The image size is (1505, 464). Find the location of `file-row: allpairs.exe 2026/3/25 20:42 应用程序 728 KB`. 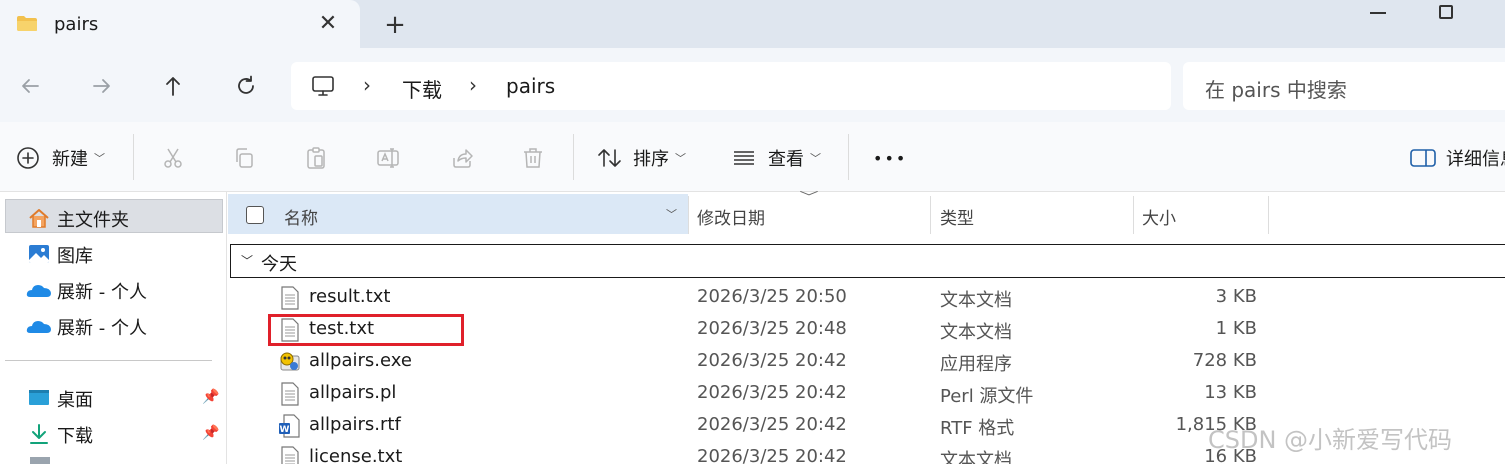

file-row: allpairs.exe 2026/3/25 20:42 应用程序 728 KB is located at coordinates (866, 362).